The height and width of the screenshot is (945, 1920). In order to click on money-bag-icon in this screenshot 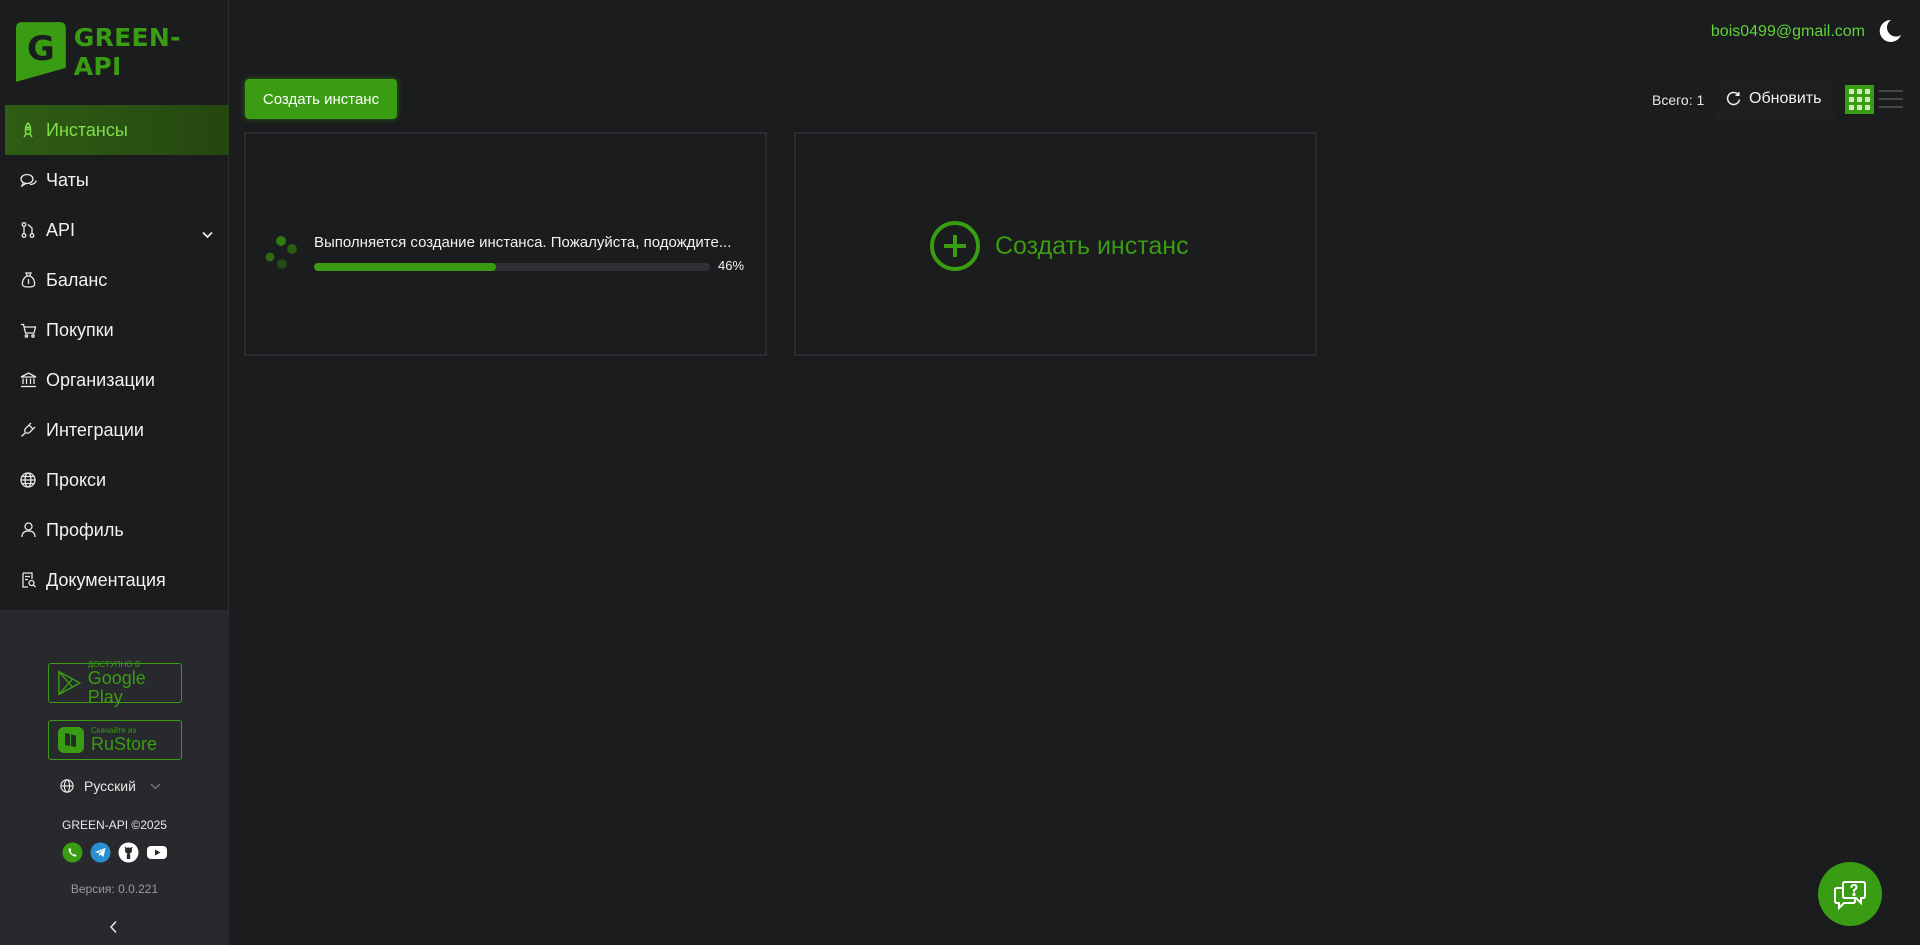, I will do `click(28, 280)`.